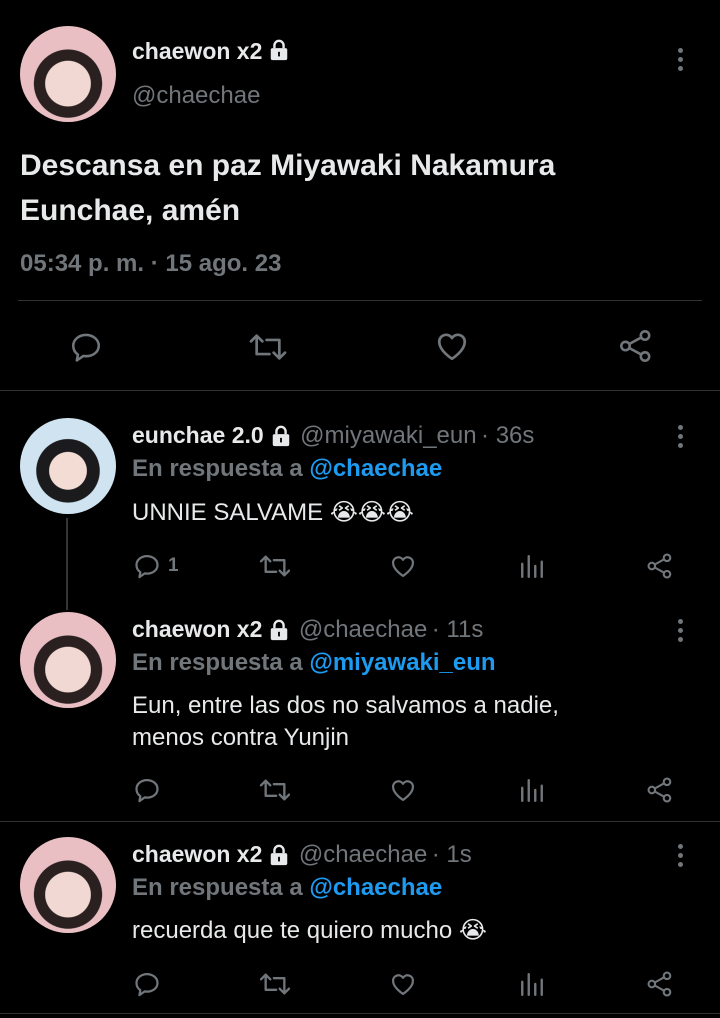 The width and height of the screenshot is (720, 1018). I want to click on tweet-text: recuerda que te quiero mucho 😭, so click(309, 930).